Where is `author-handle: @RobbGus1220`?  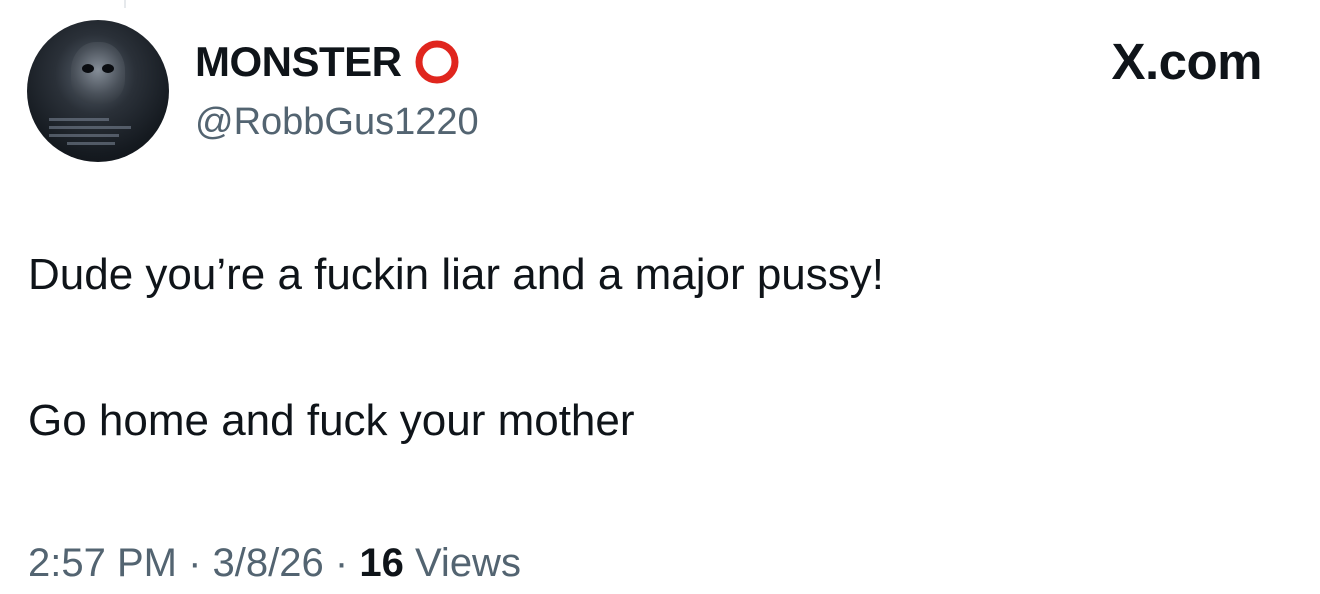 author-handle: @RobbGus1220 is located at coordinates (337, 122).